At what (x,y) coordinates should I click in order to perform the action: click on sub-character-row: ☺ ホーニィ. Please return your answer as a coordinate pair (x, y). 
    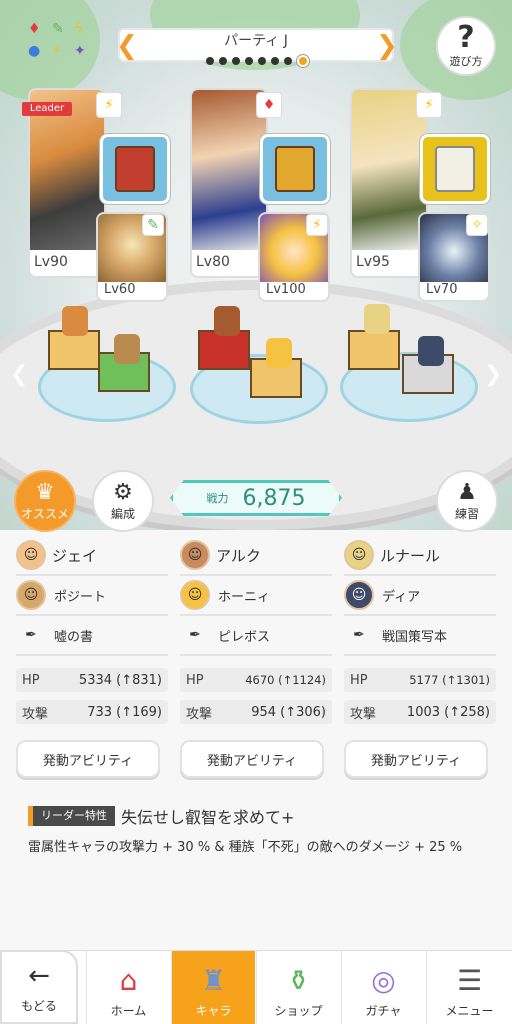
    Looking at the image, I should click on (256, 596).